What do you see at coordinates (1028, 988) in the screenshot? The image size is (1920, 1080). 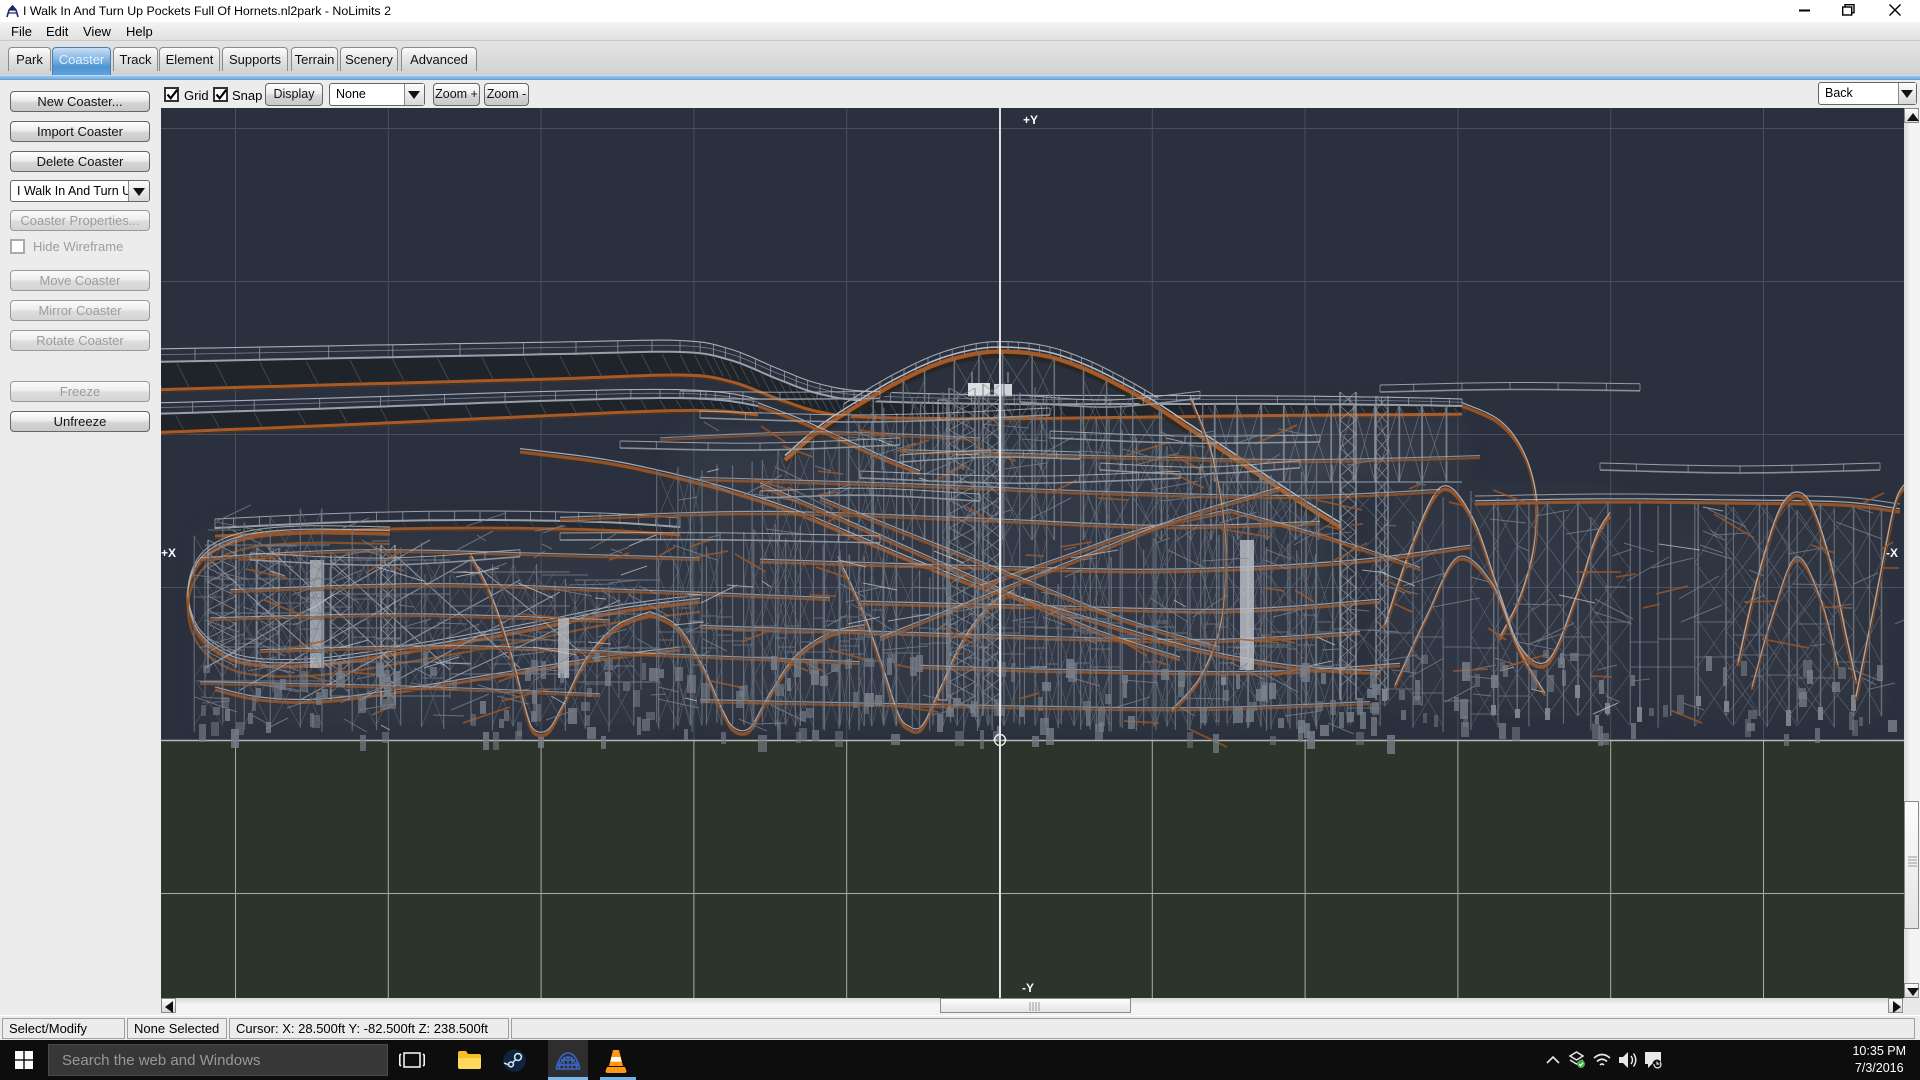 I see `svg-text: -Y` at bounding box center [1028, 988].